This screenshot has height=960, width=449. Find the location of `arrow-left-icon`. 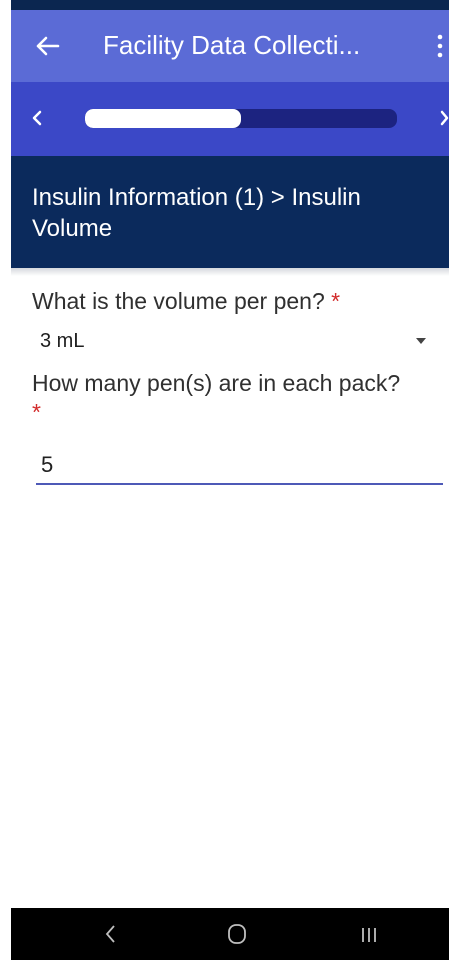

arrow-left-icon is located at coordinates (47, 46).